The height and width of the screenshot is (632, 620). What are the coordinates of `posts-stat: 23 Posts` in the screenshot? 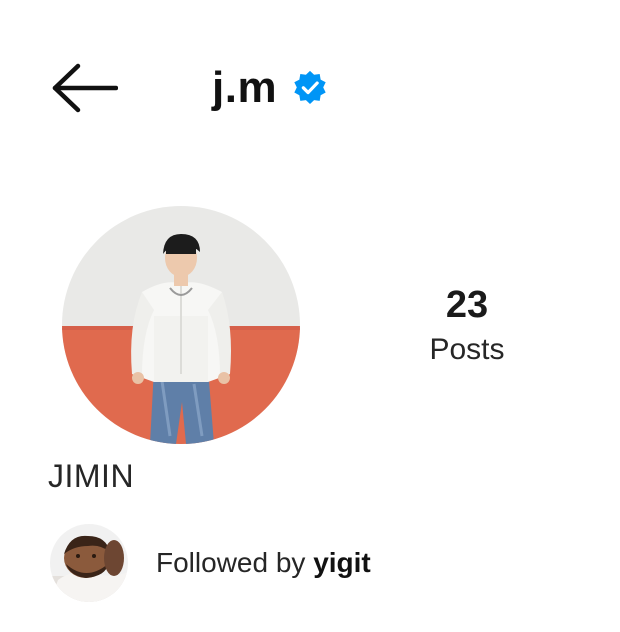 It's located at (467, 326).